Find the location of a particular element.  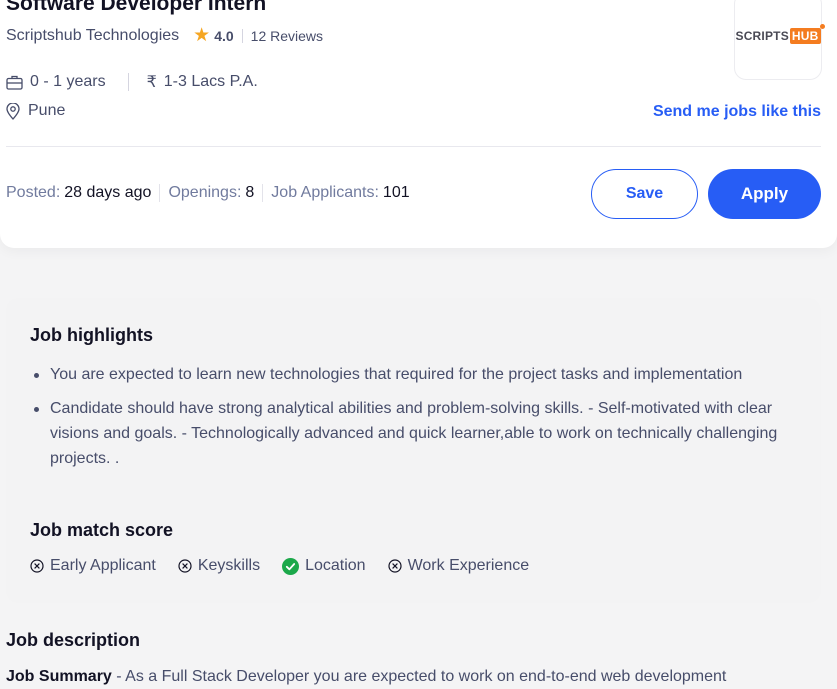

openings-label: Openings: is located at coordinates (205, 192).